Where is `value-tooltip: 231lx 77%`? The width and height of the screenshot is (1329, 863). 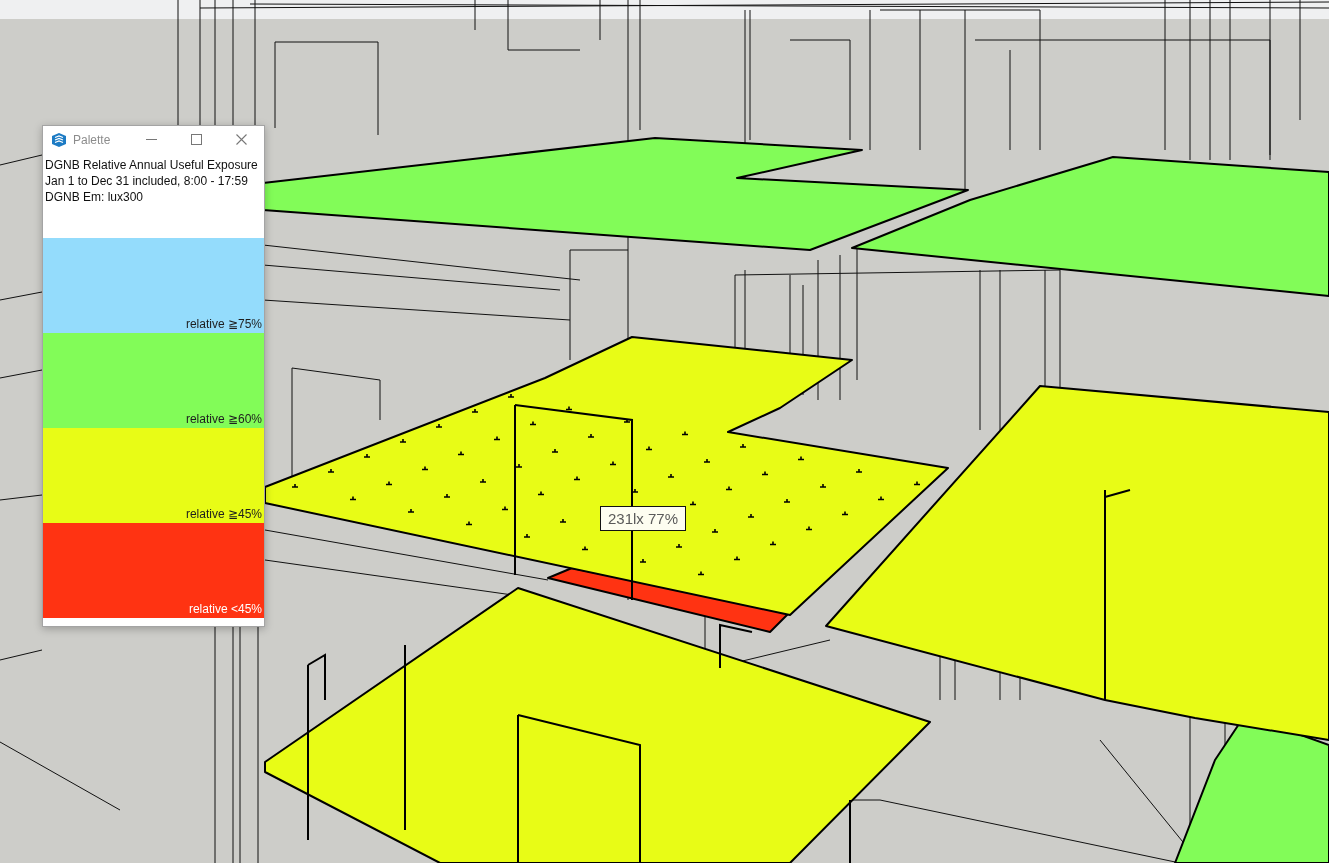
value-tooltip: 231lx 77% is located at coordinates (643, 518).